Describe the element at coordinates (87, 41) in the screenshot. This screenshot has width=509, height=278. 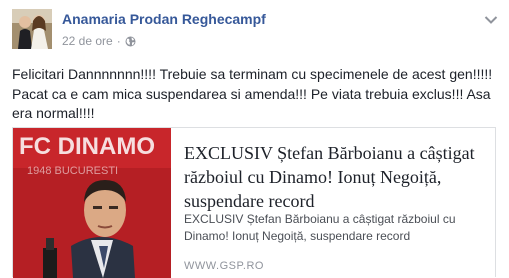
I see `post-timestamp: 22 de ore` at that location.